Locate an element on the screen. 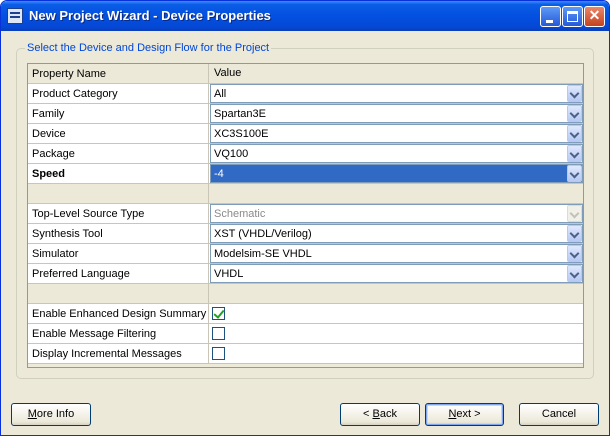  title-bar: New Project Wizard - Device Properties ✕ is located at coordinates (305, 16).